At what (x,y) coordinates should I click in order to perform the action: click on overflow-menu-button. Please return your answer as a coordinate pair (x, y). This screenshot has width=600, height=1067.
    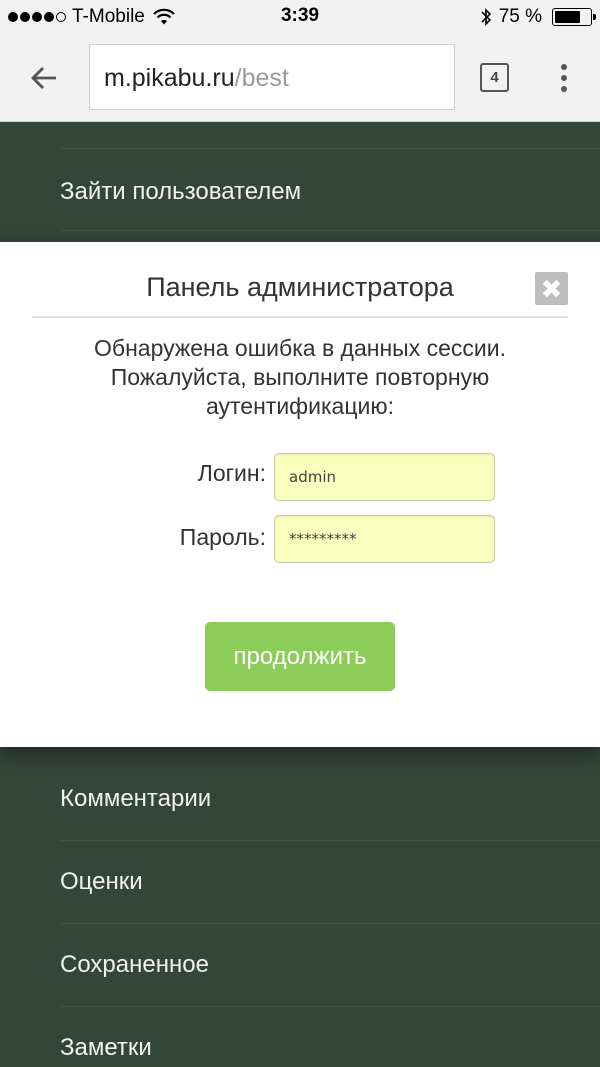
    Looking at the image, I should click on (564, 78).